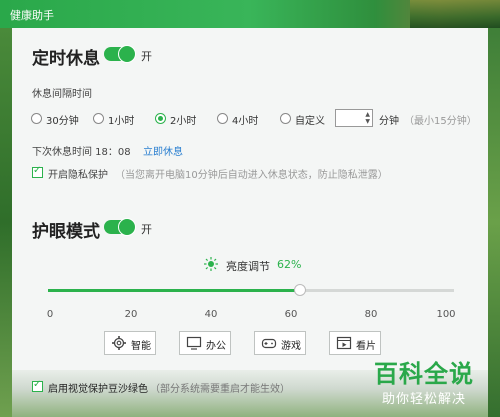  Describe the element at coordinates (37, 385) in the screenshot. I see `green-protection-checkbox` at that location.